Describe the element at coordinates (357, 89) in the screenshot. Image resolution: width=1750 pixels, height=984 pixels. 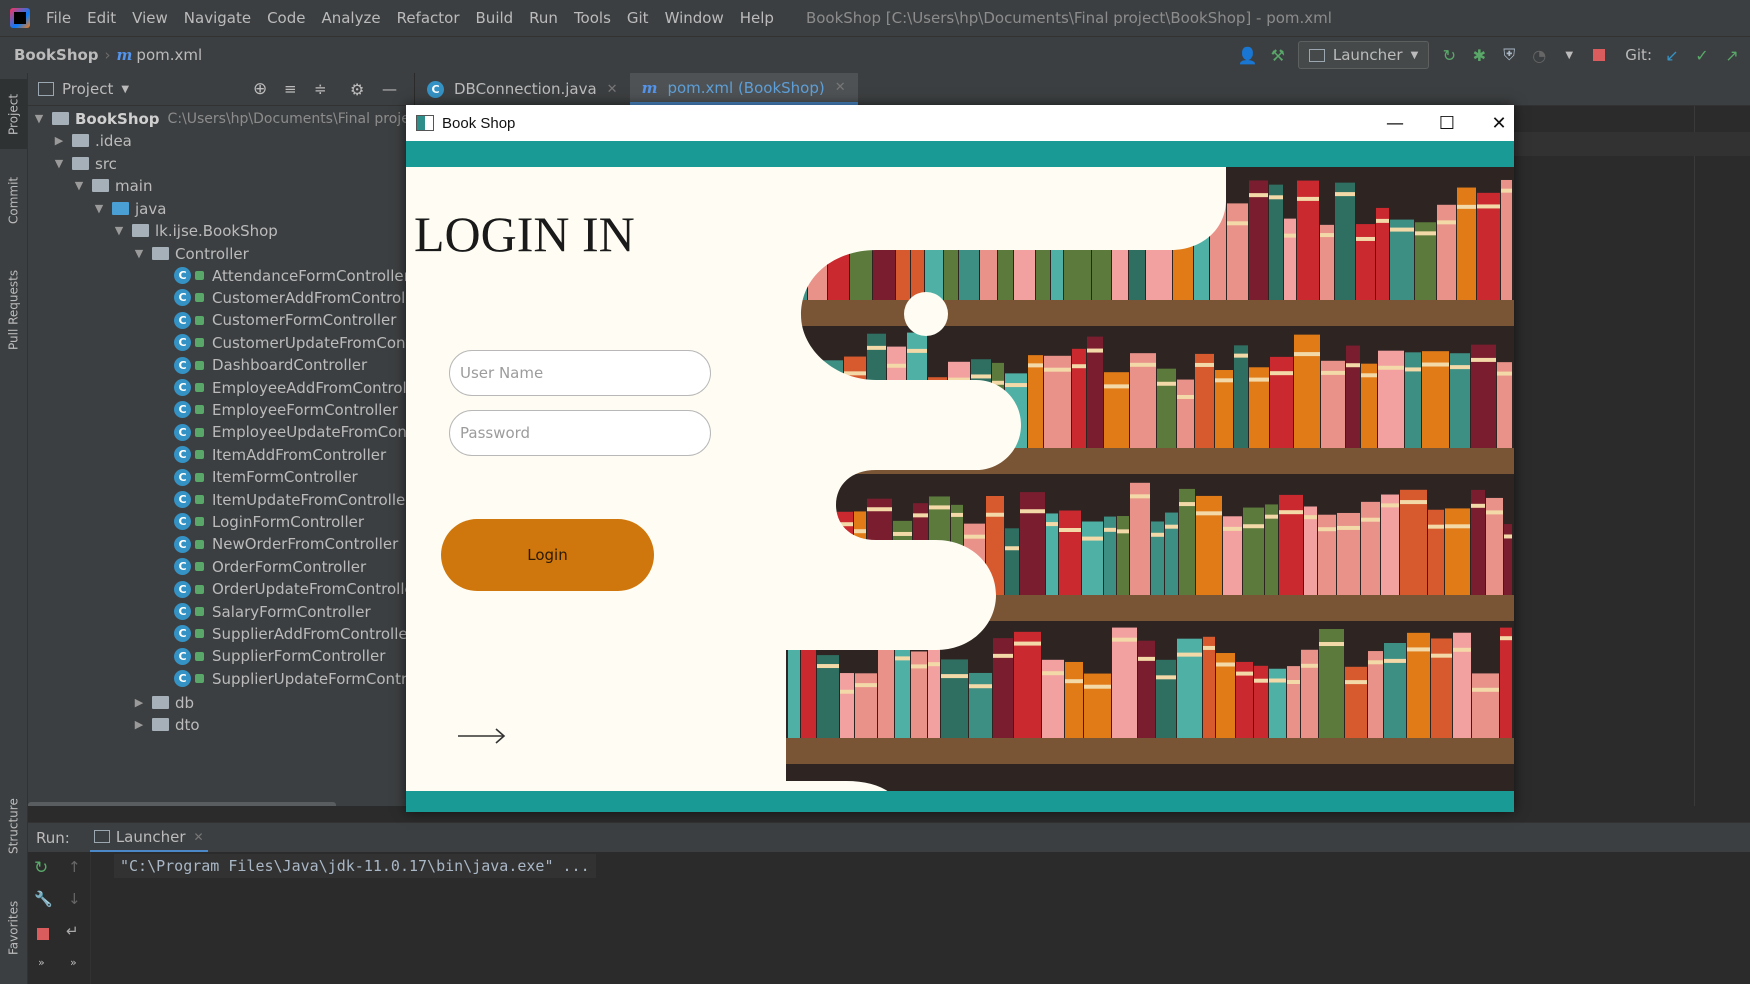
I see `settings-gear-icon: ⚙` at that location.